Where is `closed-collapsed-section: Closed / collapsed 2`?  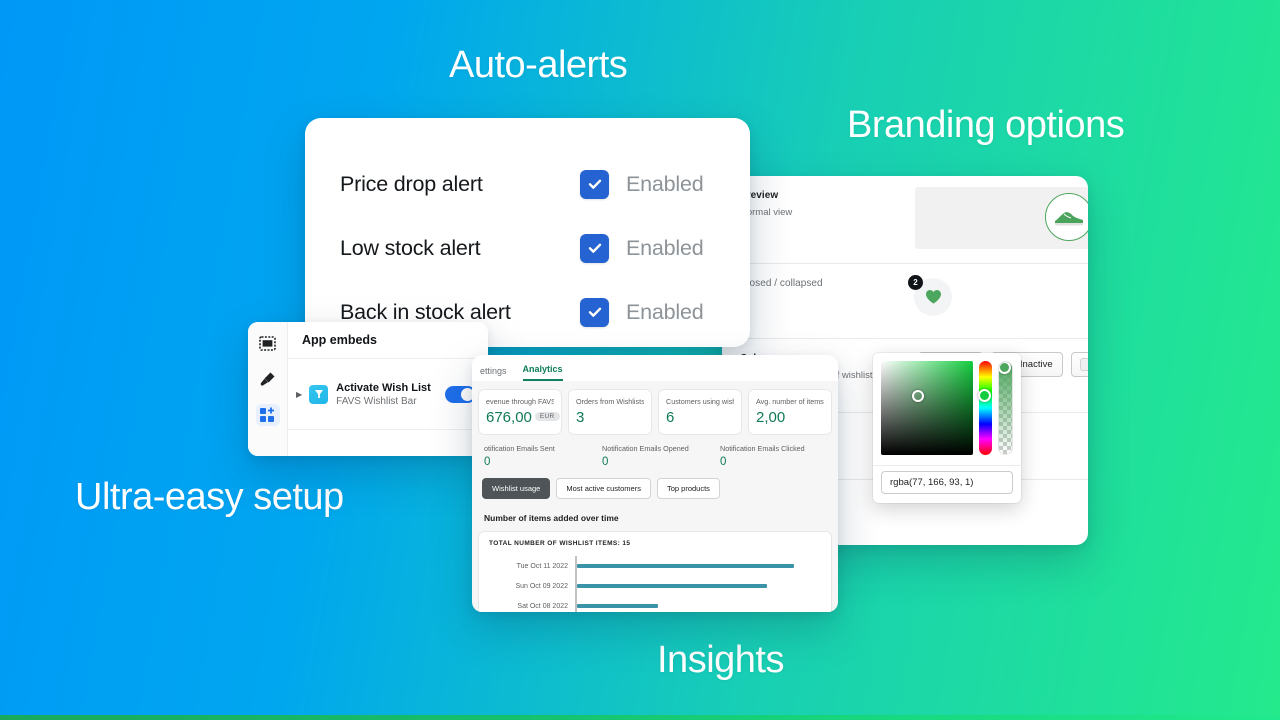
closed-collapsed-section: Closed / collapsed 2 is located at coordinates (905, 301).